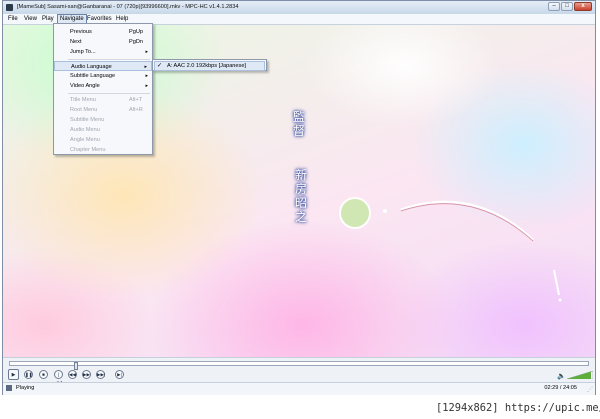  I want to click on menu-item-label: Title Menu, so click(83, 100).